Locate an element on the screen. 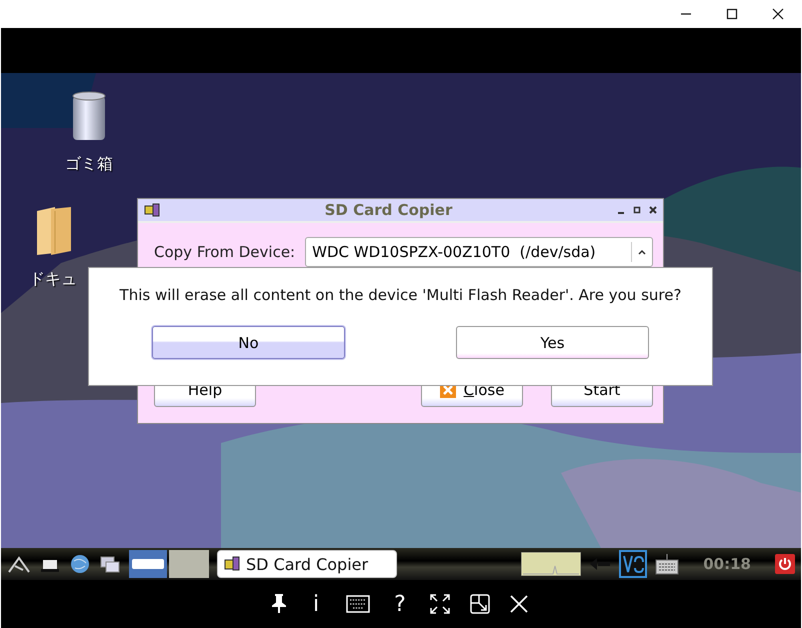 The width and height of the screenshot is (802, 628). dialog-button: No is located at coordinates (248, 342).